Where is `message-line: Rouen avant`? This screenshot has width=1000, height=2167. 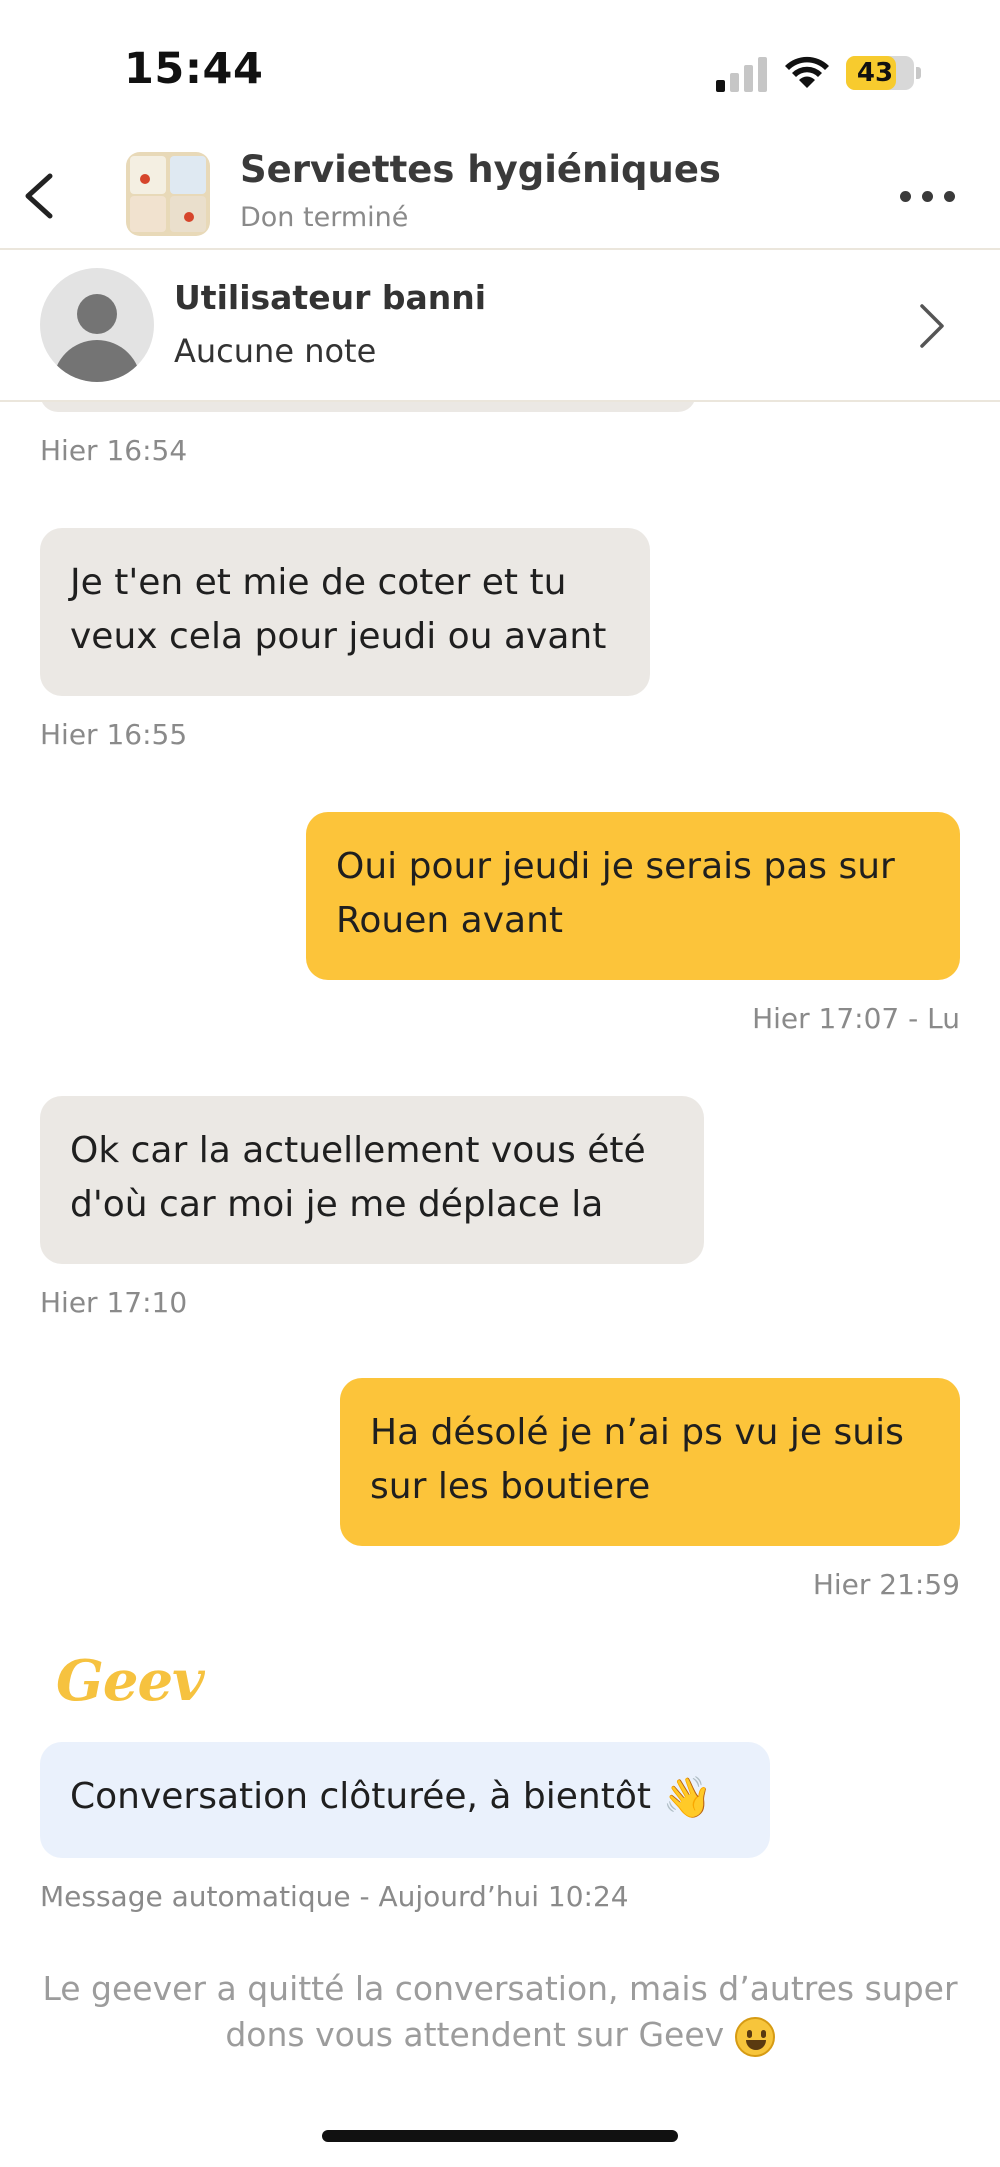 message-line: Rouen avant is located at coordinates (450, 920).